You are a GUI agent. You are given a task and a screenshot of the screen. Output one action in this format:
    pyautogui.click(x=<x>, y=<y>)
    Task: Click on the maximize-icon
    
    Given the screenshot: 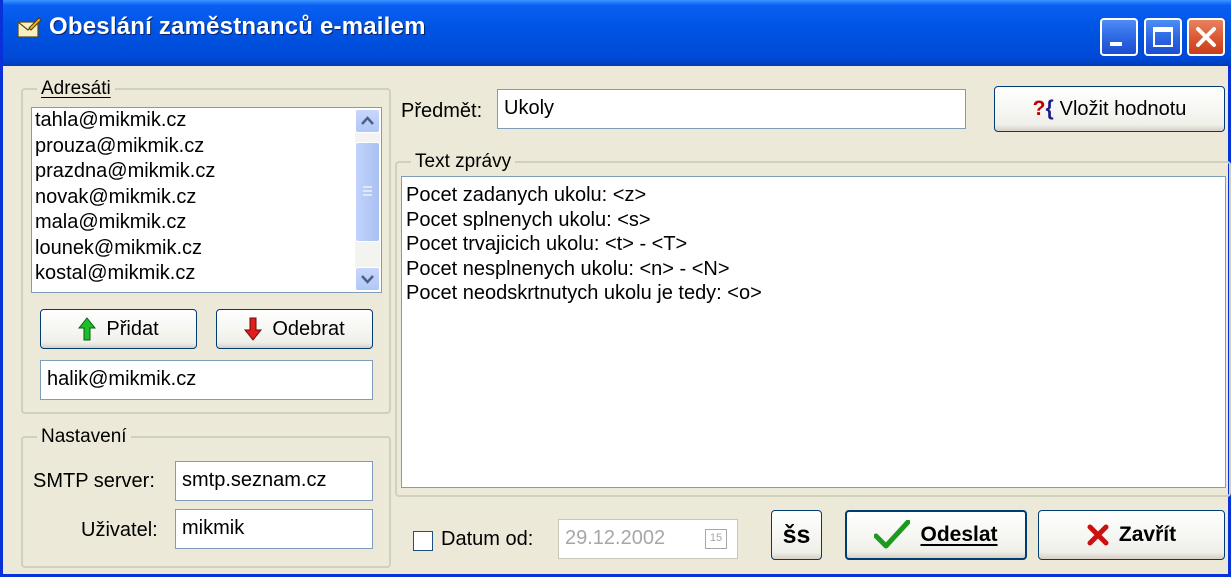 What is the action you would take?
    pyautogui.click(x=1163, y=37)
    